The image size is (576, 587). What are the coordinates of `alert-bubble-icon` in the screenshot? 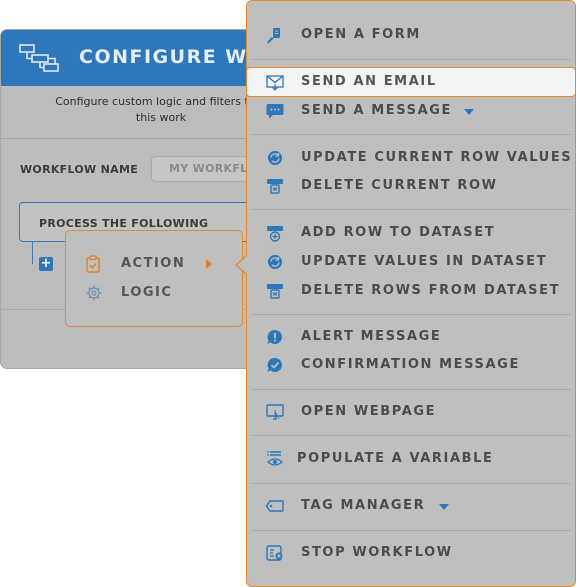 It's located at (275, 337).